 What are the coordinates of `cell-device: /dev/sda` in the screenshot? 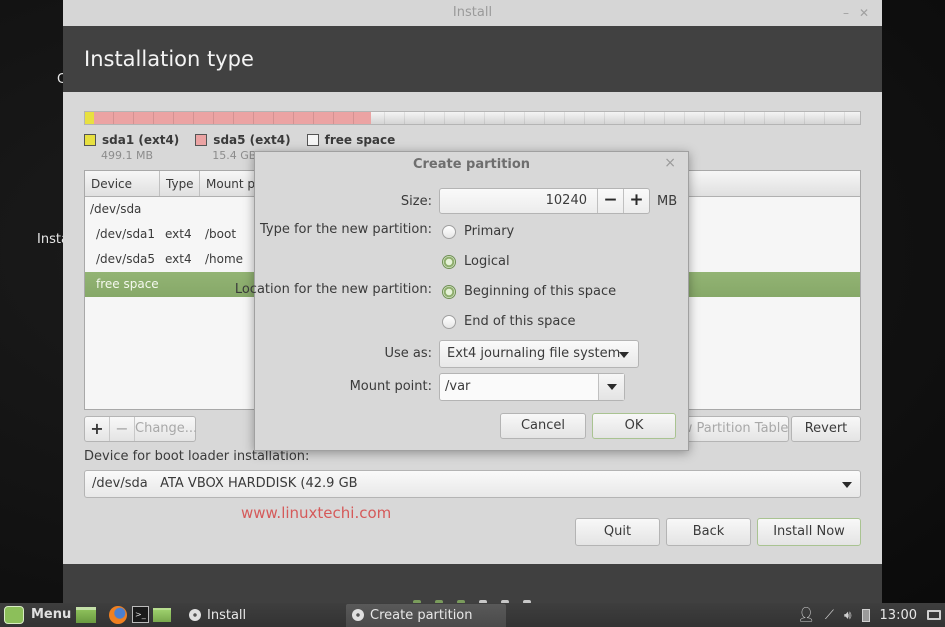 It's located at (116, 209).